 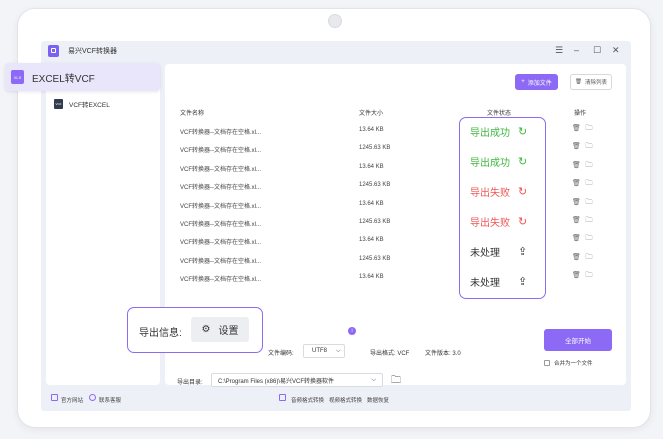 I want to click on sidebar-item-label: VCF转EXCEL, so click(x=89, y=105).